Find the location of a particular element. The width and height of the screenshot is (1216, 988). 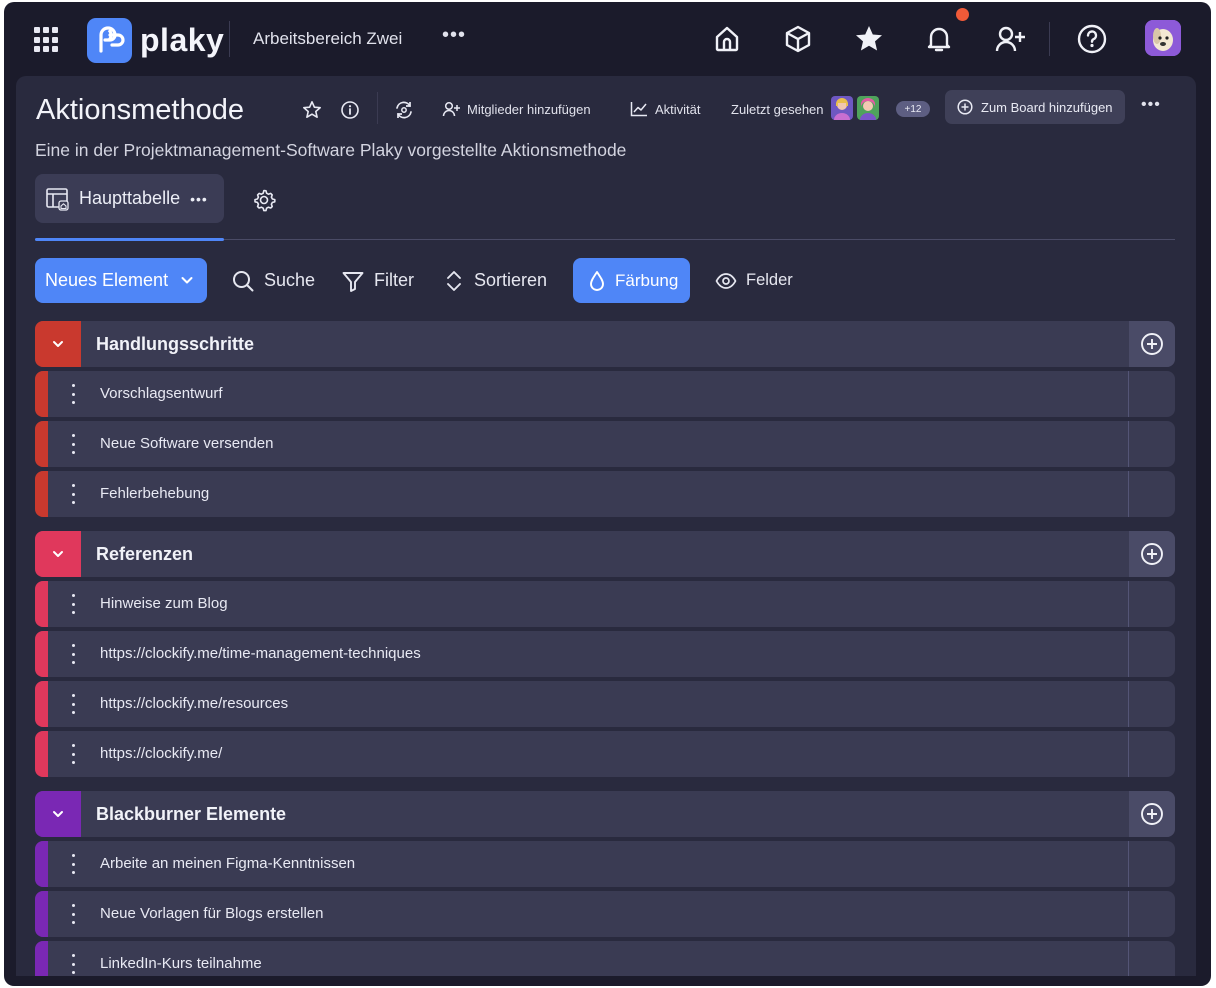

app-grid-icon is located at coordinates (47, 40).